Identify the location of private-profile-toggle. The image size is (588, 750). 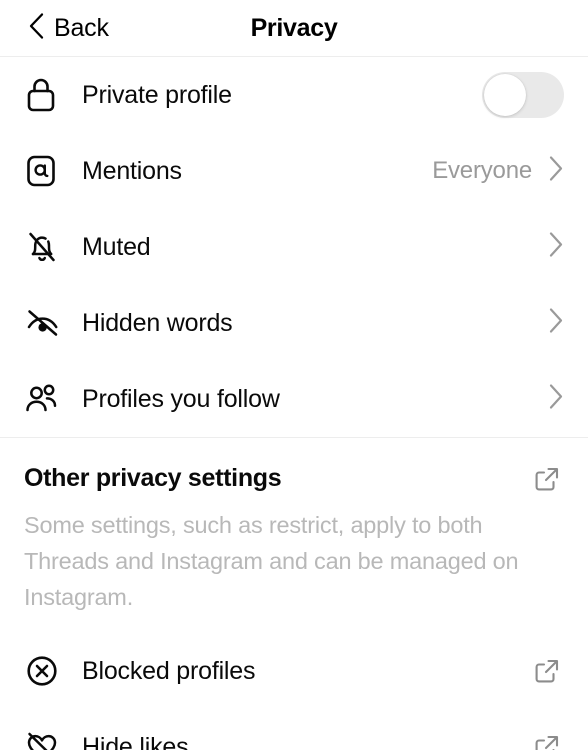
(523, 95).